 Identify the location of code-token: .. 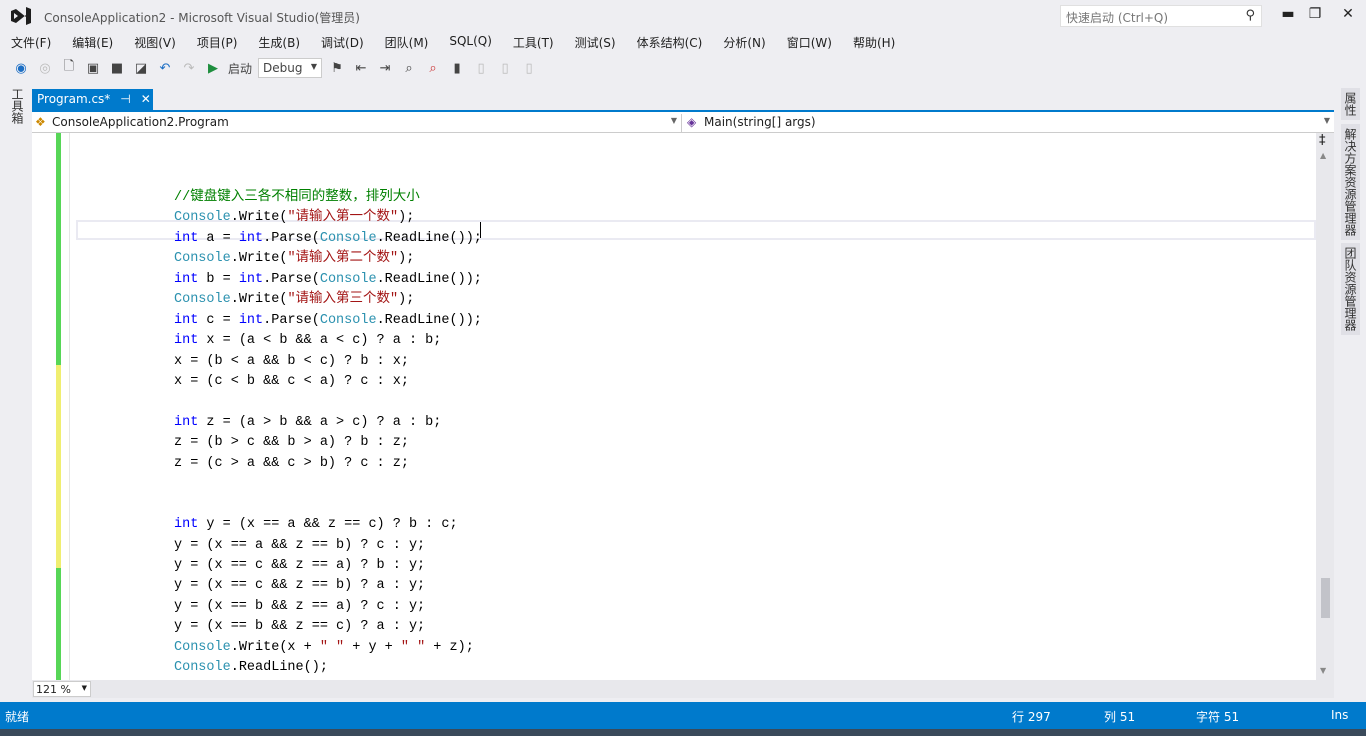
(234, 218).